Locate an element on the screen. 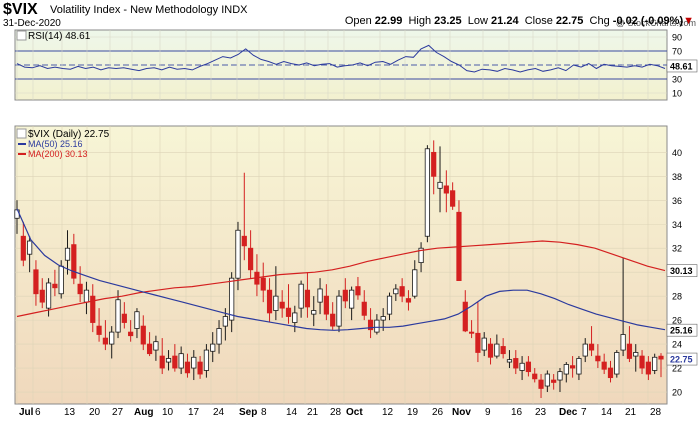 The width and height of the screenshot is (700, 421). x-axis-label: 14 is located at coordinates (607, 412).